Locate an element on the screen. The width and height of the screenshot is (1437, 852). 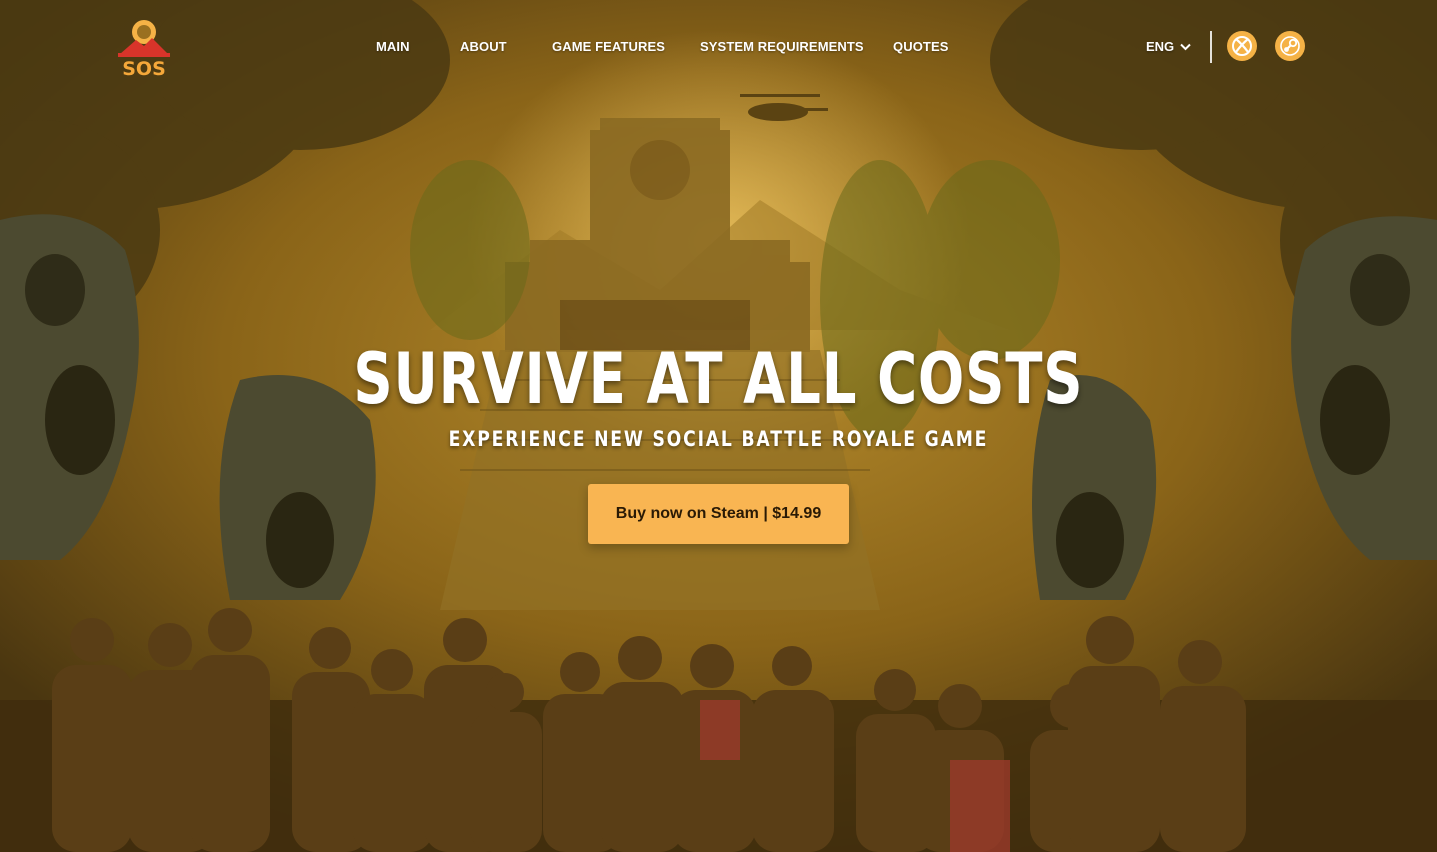
hero-headline: SURVIVE AT ALL COSTS is located at coordinates (718, 379).